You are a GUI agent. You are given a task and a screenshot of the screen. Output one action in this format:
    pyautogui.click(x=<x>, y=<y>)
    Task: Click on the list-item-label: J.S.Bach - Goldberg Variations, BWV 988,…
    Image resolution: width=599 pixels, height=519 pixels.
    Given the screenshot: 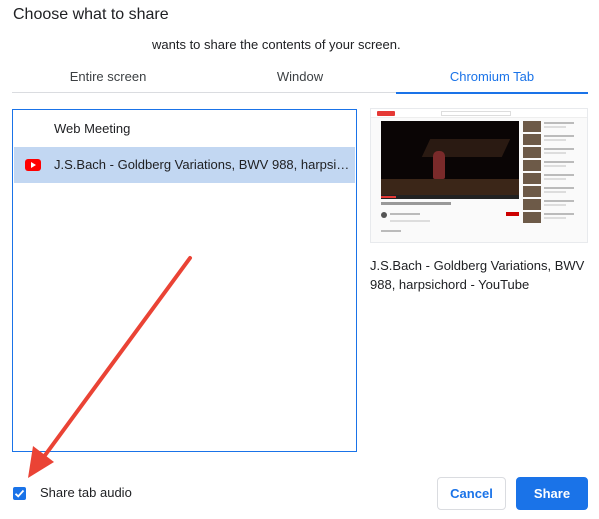 What is the action you would take?
    pyautogui.click(x=202, y=164)
    